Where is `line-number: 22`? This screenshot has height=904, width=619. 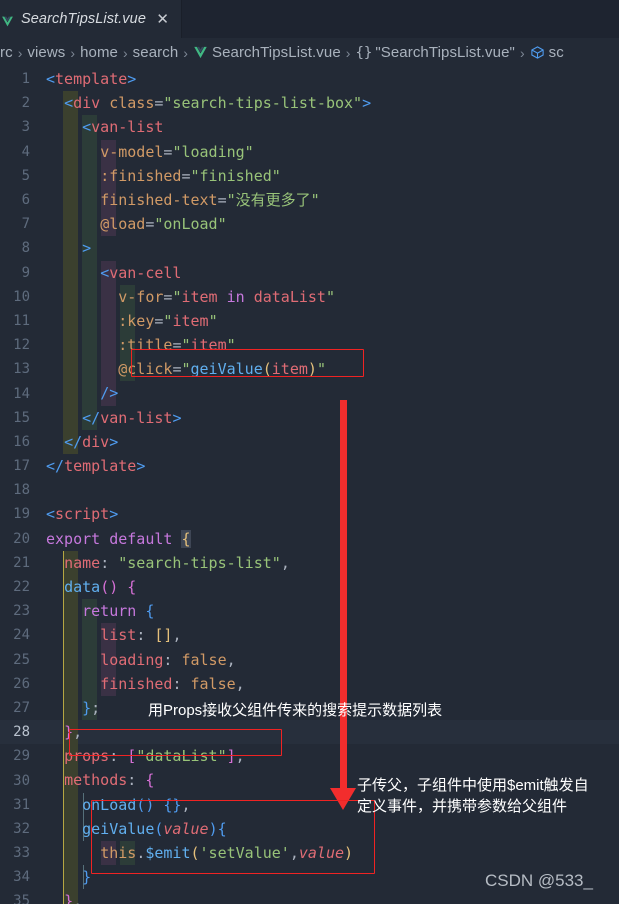
line-number: 22 is located at coordinates (21, 587).